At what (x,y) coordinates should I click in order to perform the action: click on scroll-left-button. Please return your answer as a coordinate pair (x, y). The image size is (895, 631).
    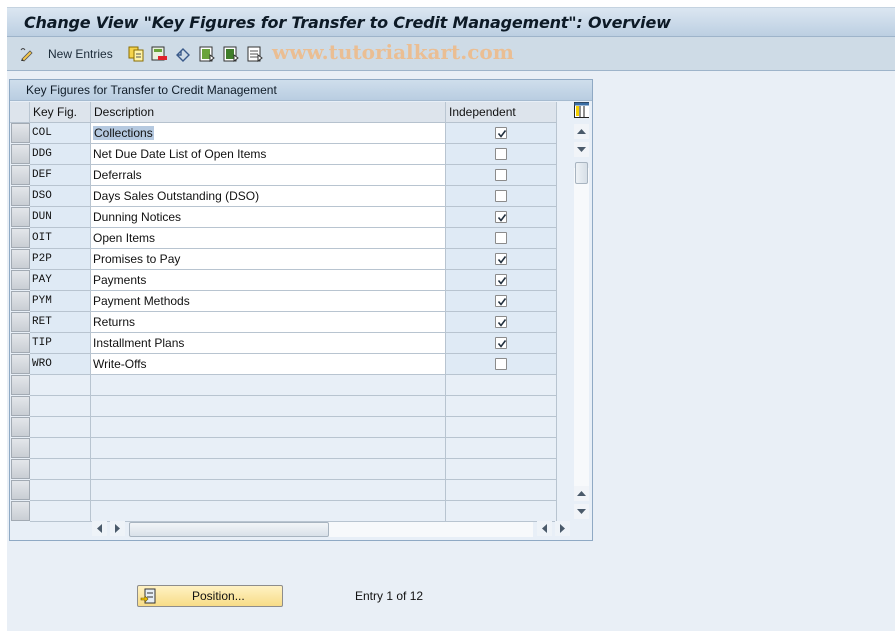
    Looking at the image, I should click on (99, 528).